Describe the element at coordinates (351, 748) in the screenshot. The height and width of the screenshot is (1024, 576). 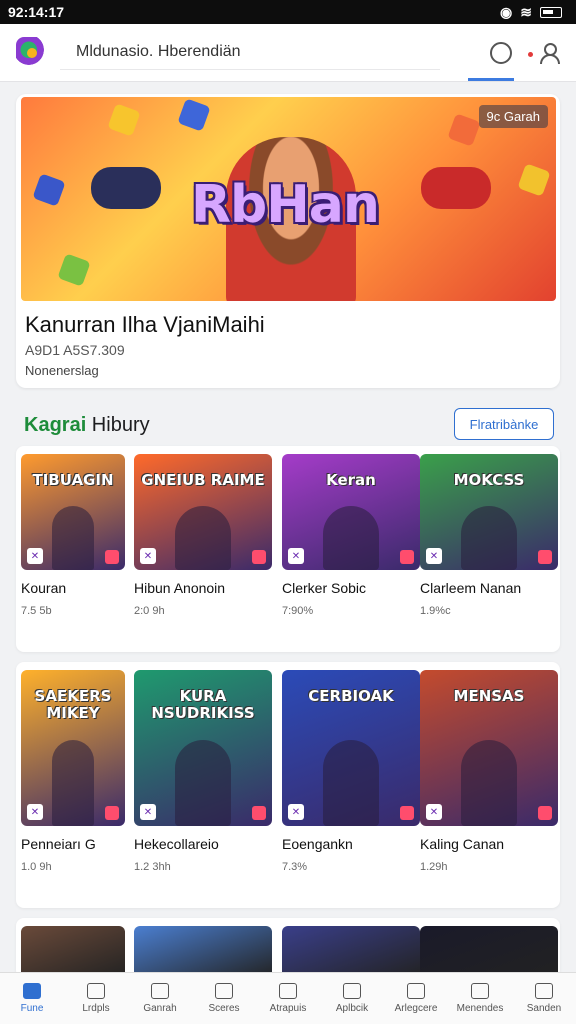
I see `game-thumbnail: CERBIOAK ✕` at that location.